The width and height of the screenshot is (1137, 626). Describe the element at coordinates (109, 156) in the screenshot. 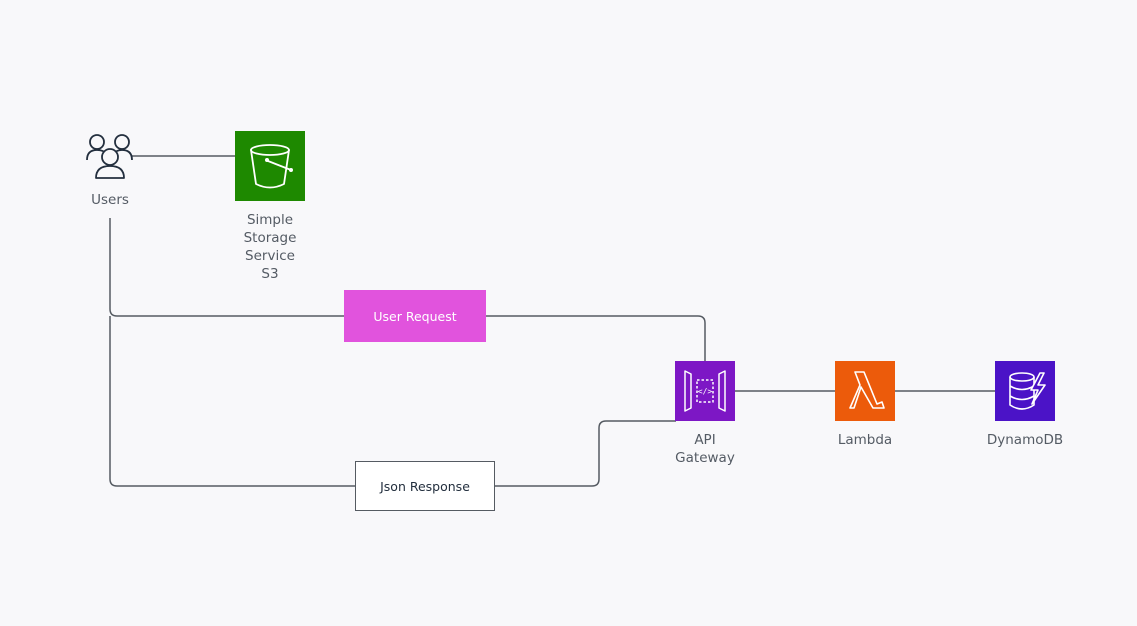

I see `users-icon` at that location.